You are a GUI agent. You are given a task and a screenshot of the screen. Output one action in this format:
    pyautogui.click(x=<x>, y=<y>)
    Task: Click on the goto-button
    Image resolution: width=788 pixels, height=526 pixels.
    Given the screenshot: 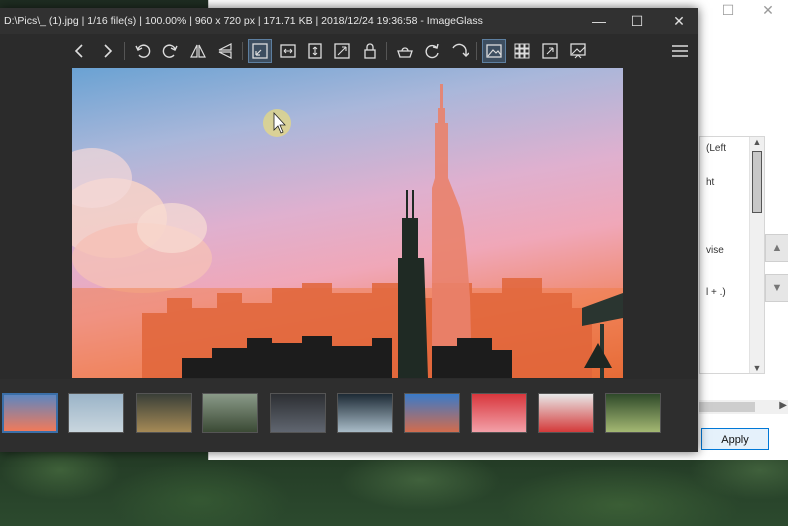 What is the action you would take?
    pyautogui.click(x=460, y=51)
    